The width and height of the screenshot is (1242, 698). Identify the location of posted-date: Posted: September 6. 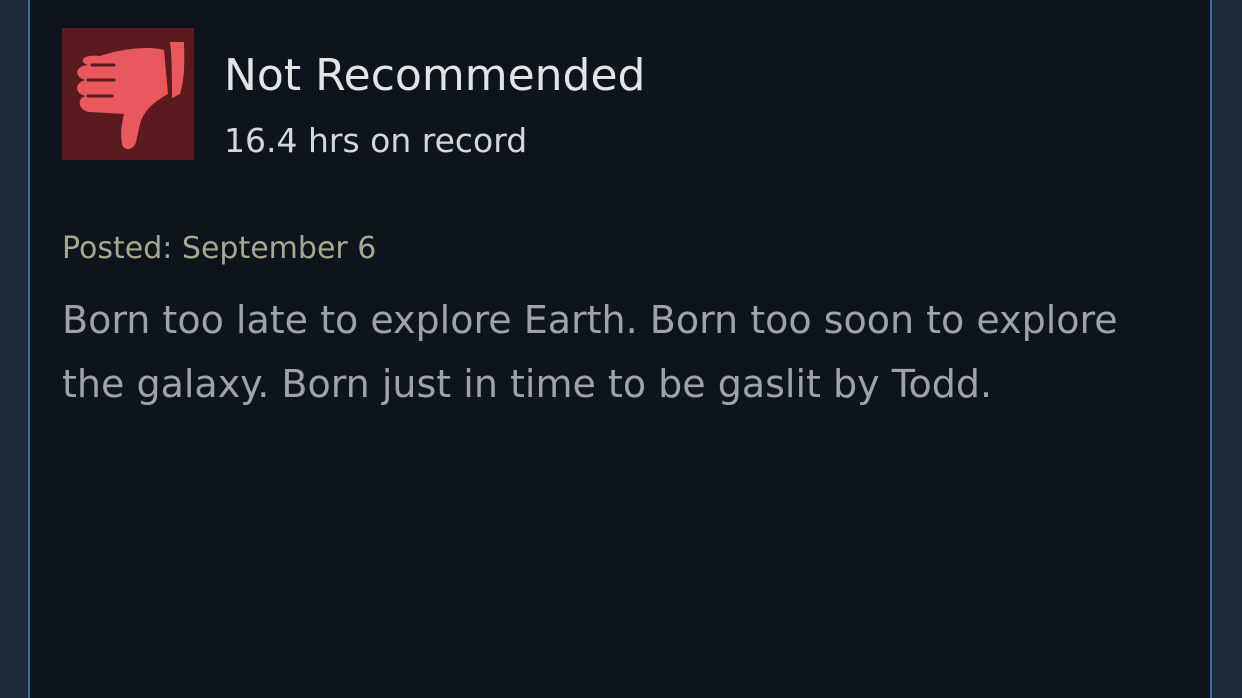
(219, 248).